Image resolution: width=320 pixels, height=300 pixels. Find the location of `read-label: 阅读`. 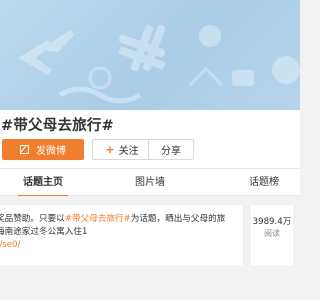

read-label: 阅读 is located at coordinates (272, 233).